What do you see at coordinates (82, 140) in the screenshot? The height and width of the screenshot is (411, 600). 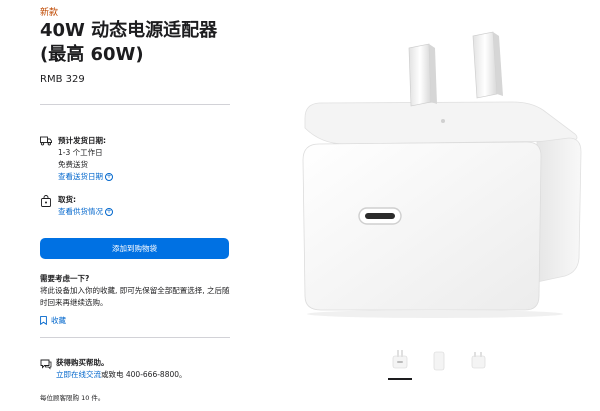 I see `delivery-heading: 预计发货日期:` at bounding box center [82, 140].